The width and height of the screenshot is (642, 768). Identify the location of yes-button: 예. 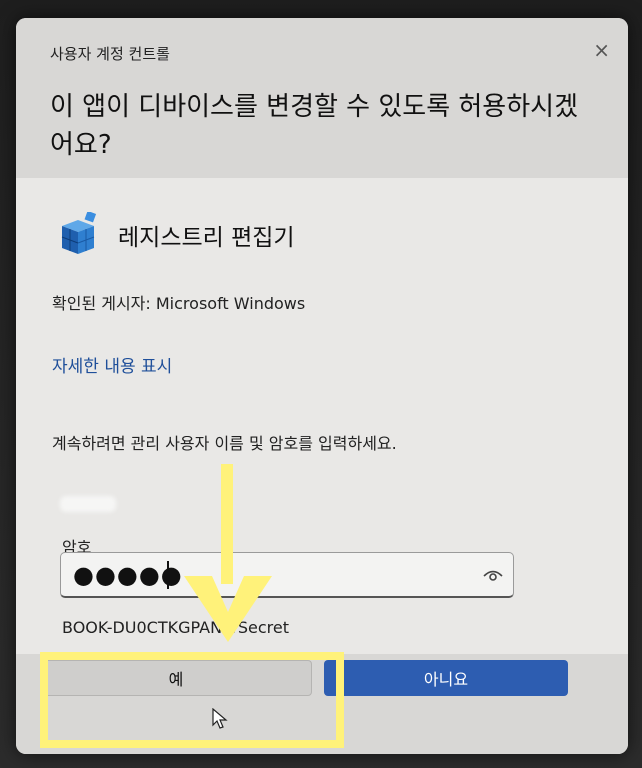
(176, 678).